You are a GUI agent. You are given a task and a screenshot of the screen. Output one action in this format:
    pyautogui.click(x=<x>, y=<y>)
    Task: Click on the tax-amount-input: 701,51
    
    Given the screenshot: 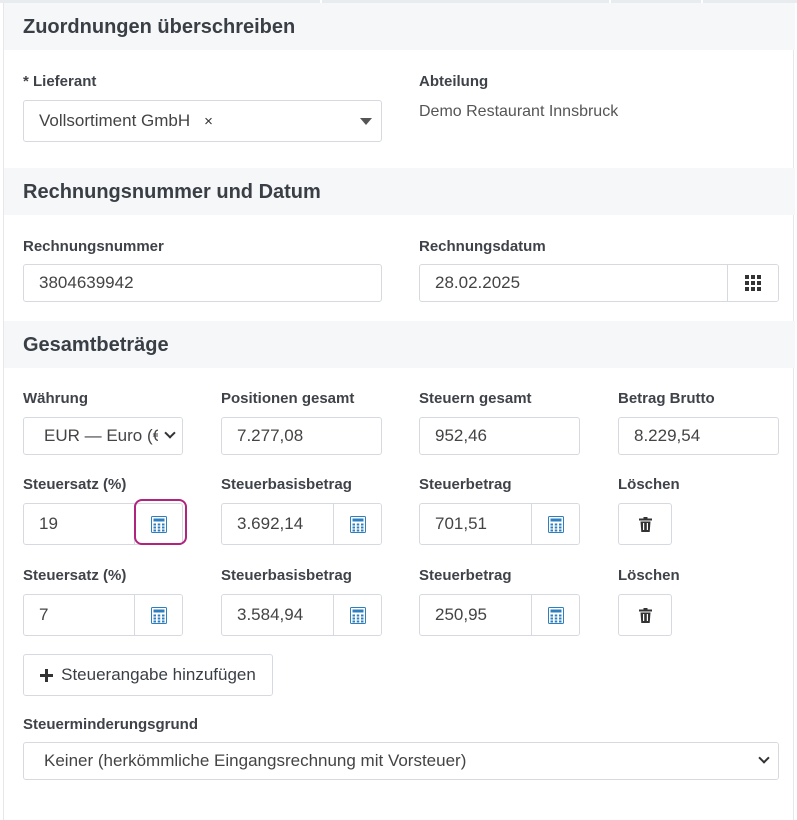 What is the action you would take?
    pyautogui.click(x=499, y=524)
    